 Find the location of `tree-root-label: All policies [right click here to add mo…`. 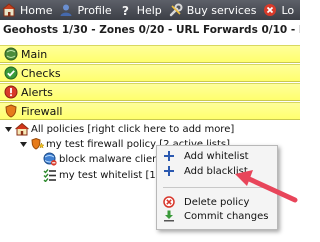

tree-root-label: All policies [right click here to add mo… is located at coordinates (133, 129).